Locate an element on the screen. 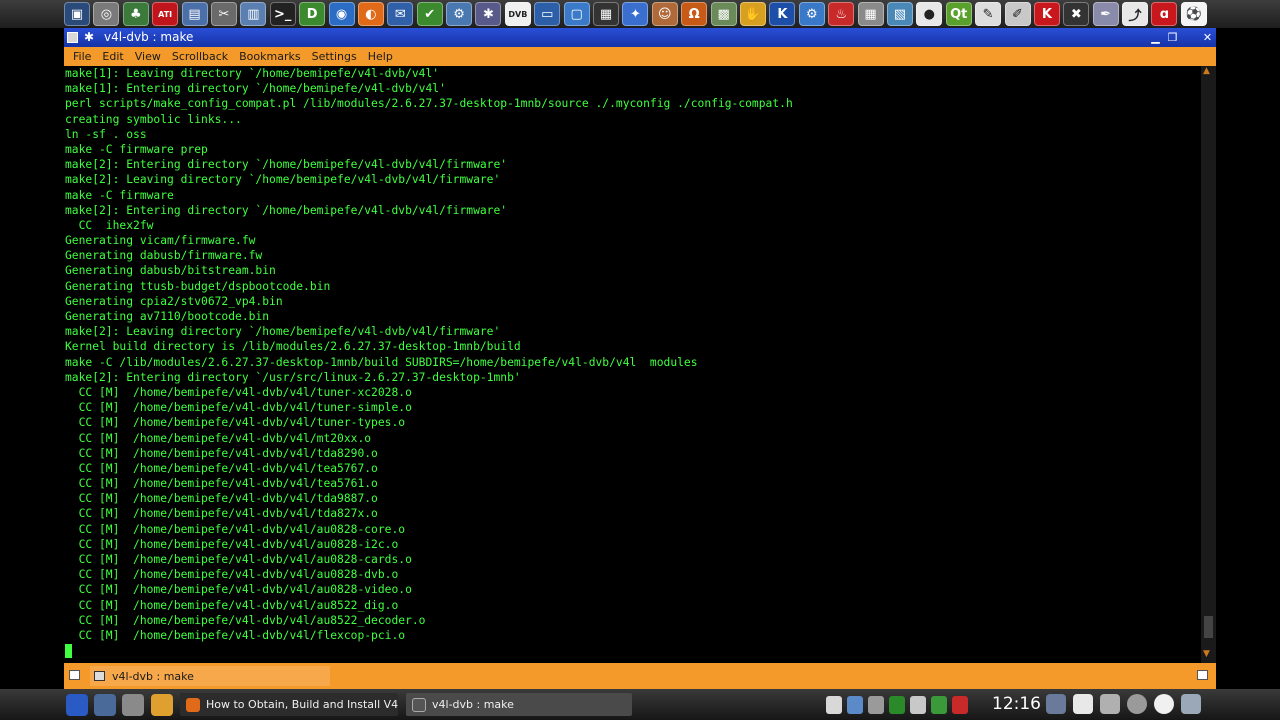 This screenshot has height=720, width=1280. maximize-icon: ❐ is located at coordinates (1172, 37).